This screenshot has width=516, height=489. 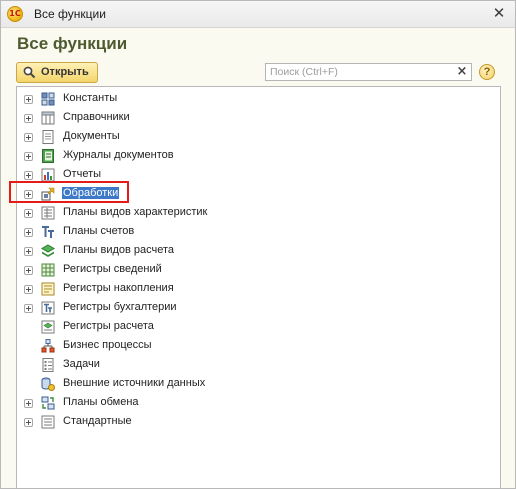 I want to click on close-button: ✕, so click(x=499, y=13).